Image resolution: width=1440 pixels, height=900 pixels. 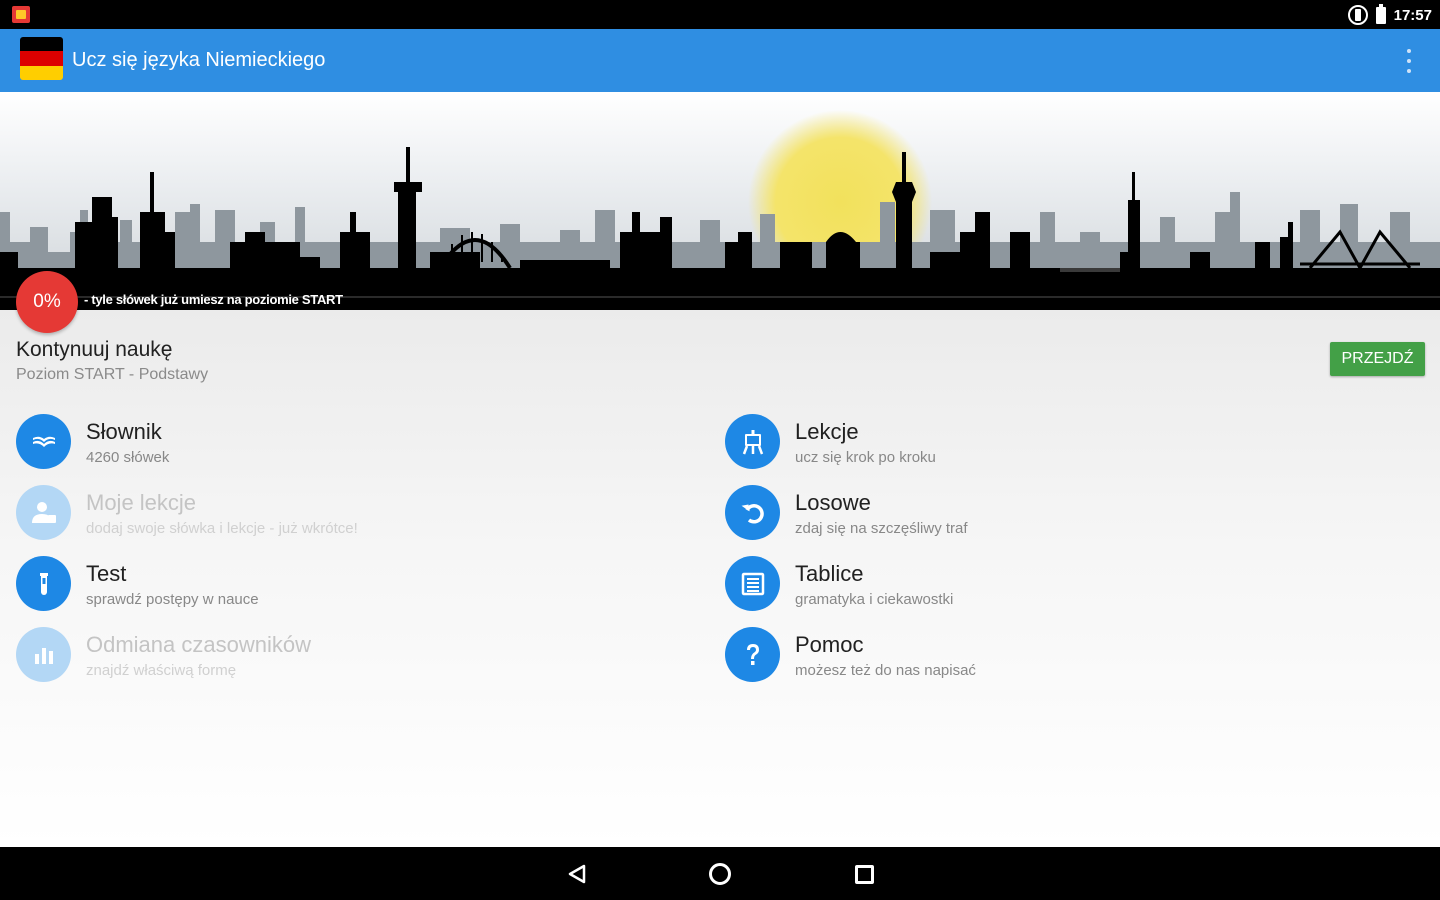 What do you see at coordinates (128, 457) in the screenshot?
I see `menu-item-subtitle: 4260 słówek` at bounding box center [128, 457].